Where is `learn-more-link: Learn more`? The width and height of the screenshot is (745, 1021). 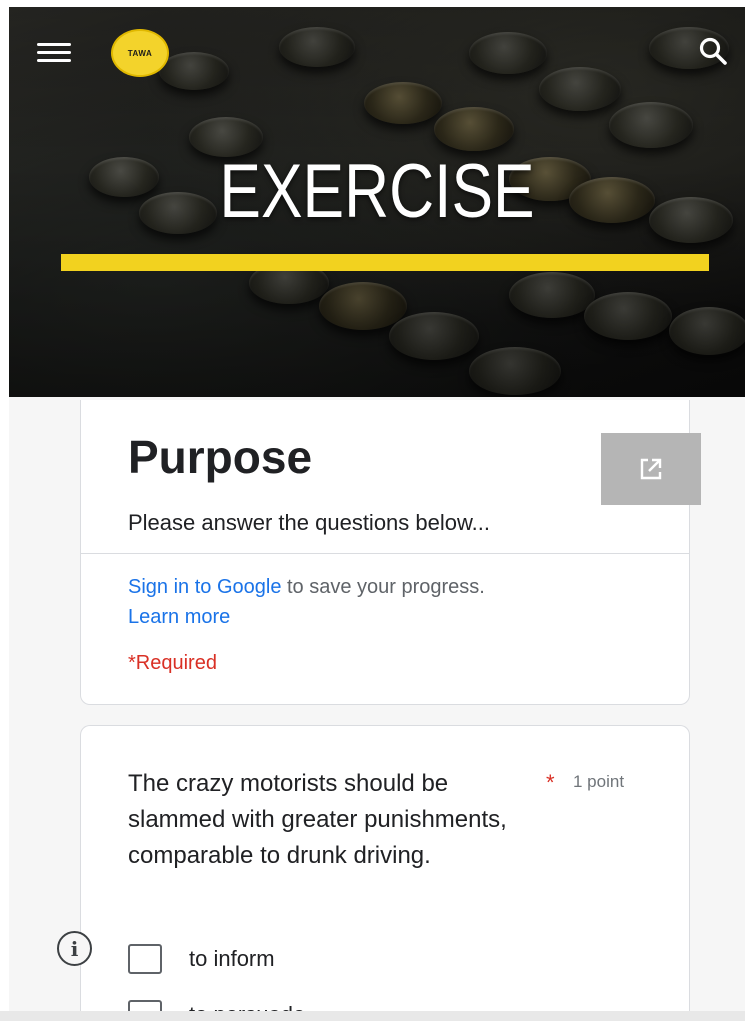 learn-more-link: Learn more is located at coordinates (179, 617).